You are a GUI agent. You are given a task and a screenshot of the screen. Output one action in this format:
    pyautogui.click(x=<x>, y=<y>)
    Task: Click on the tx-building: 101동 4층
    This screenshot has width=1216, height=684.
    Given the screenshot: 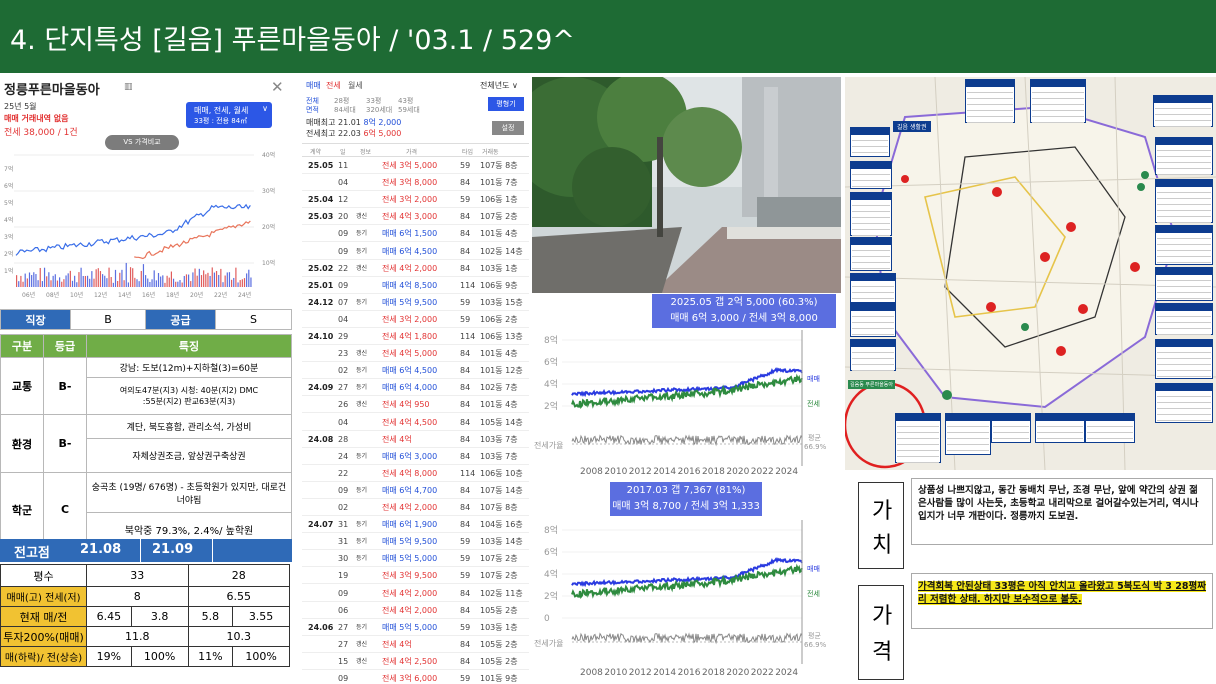 What is the action you would take?
    pyautogui.click(x=499, y=354)
    